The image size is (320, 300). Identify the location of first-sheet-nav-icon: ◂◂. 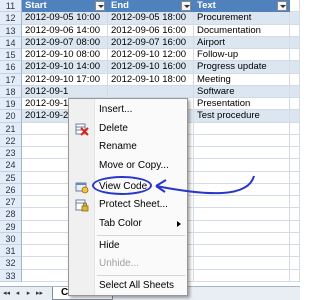
(6, 294).